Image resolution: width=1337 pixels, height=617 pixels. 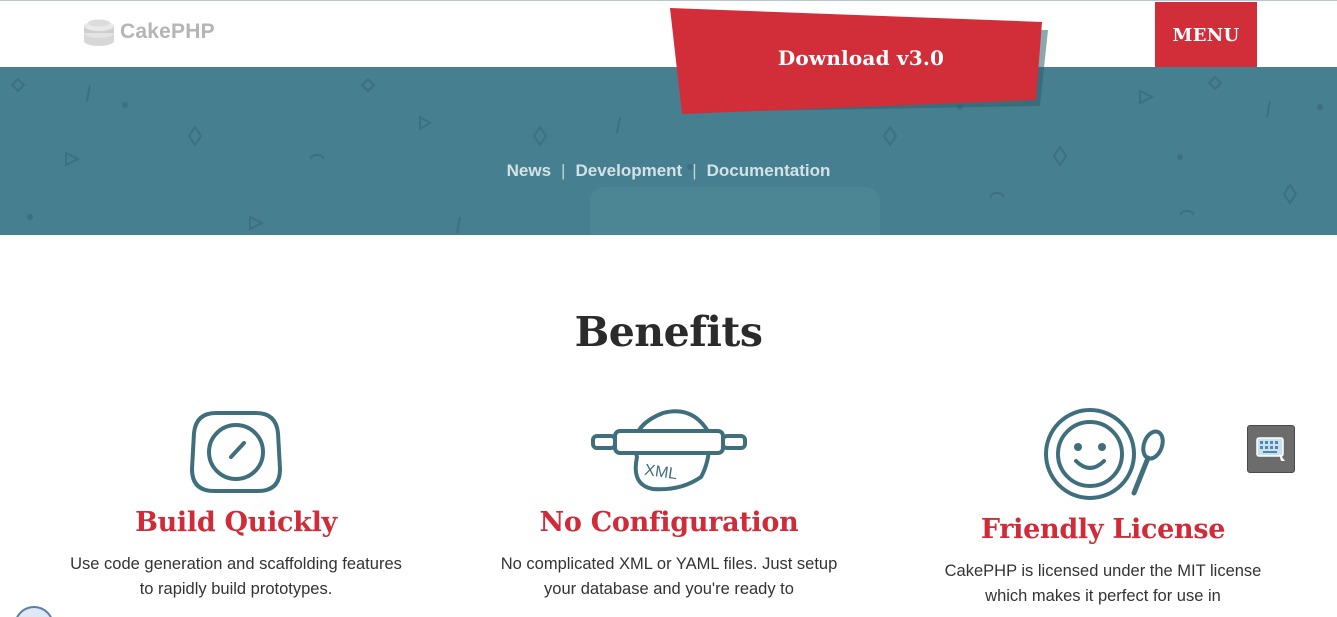 What do you see at coordinates (99, 32) in the screenshot?
I see `cake-stack-icon` at bounding box center [99, 32].